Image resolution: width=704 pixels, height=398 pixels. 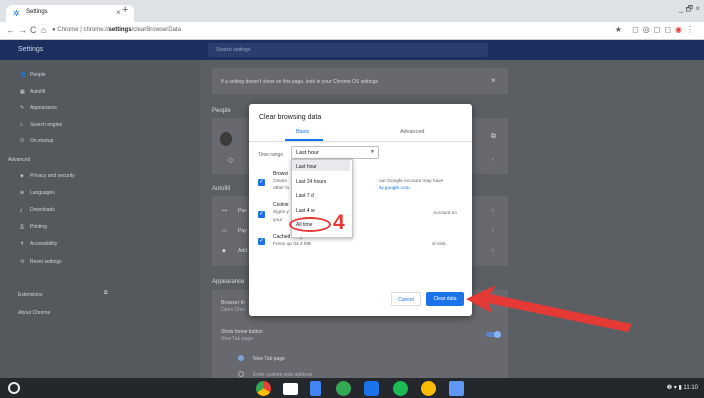 I want to click on sidebar-item-people: 👤 People, so click(x=33, y=75).